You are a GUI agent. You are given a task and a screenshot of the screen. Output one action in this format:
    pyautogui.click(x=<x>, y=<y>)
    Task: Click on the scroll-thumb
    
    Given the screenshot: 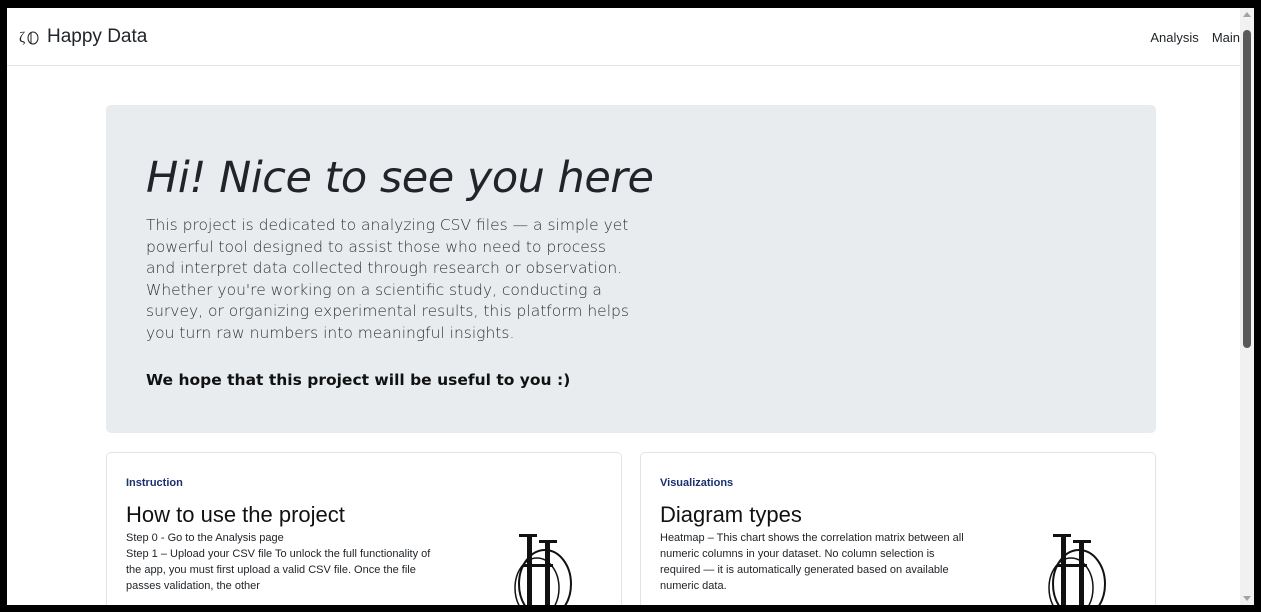 What is the action you would take?
    pyautogui.click(x=1247, y=189)
    